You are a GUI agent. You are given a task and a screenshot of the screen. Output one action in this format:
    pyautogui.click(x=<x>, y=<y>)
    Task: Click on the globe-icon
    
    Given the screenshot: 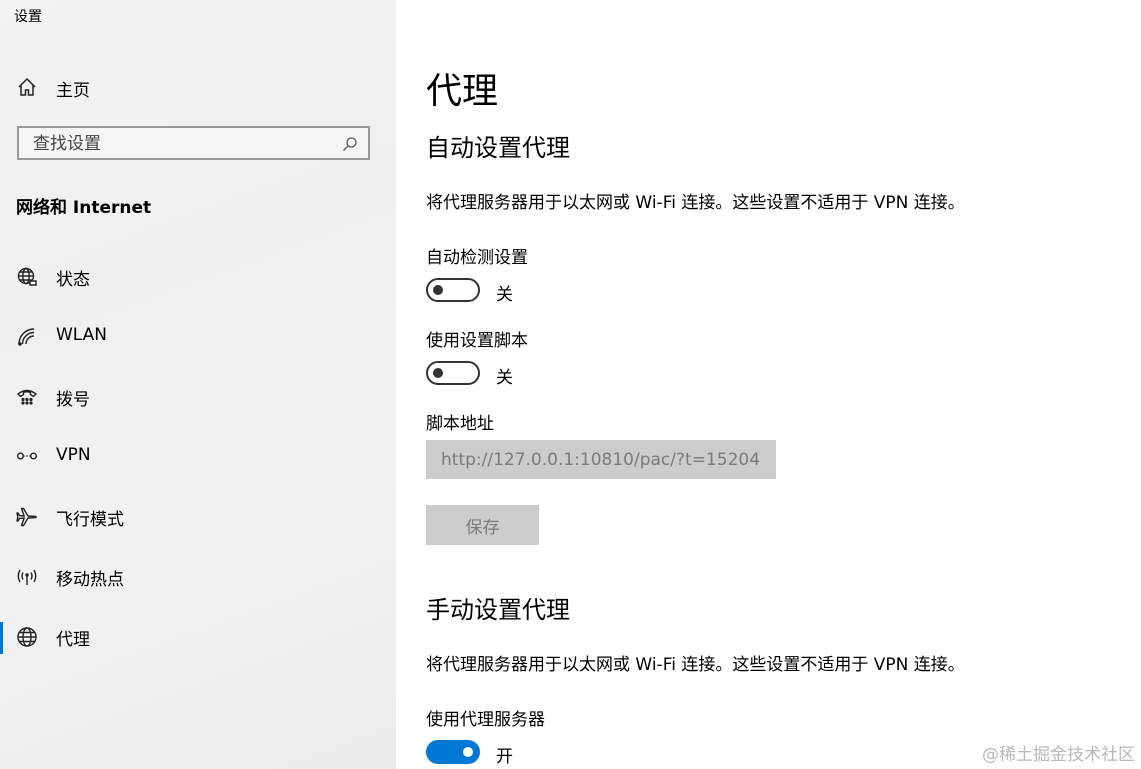 What is the action you would take?
    pyautogui.click(x=27, y=637)
    